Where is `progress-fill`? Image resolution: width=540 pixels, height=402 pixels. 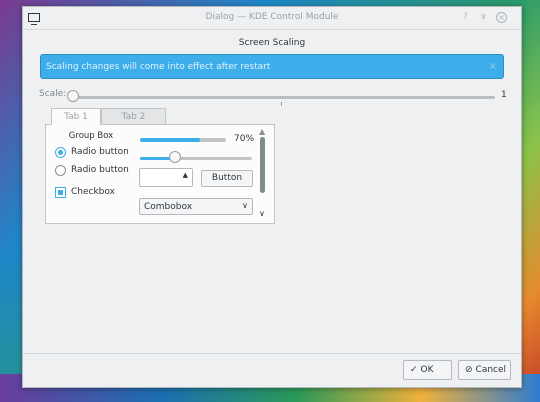 progress-fill is located at coordinates (170, 140).